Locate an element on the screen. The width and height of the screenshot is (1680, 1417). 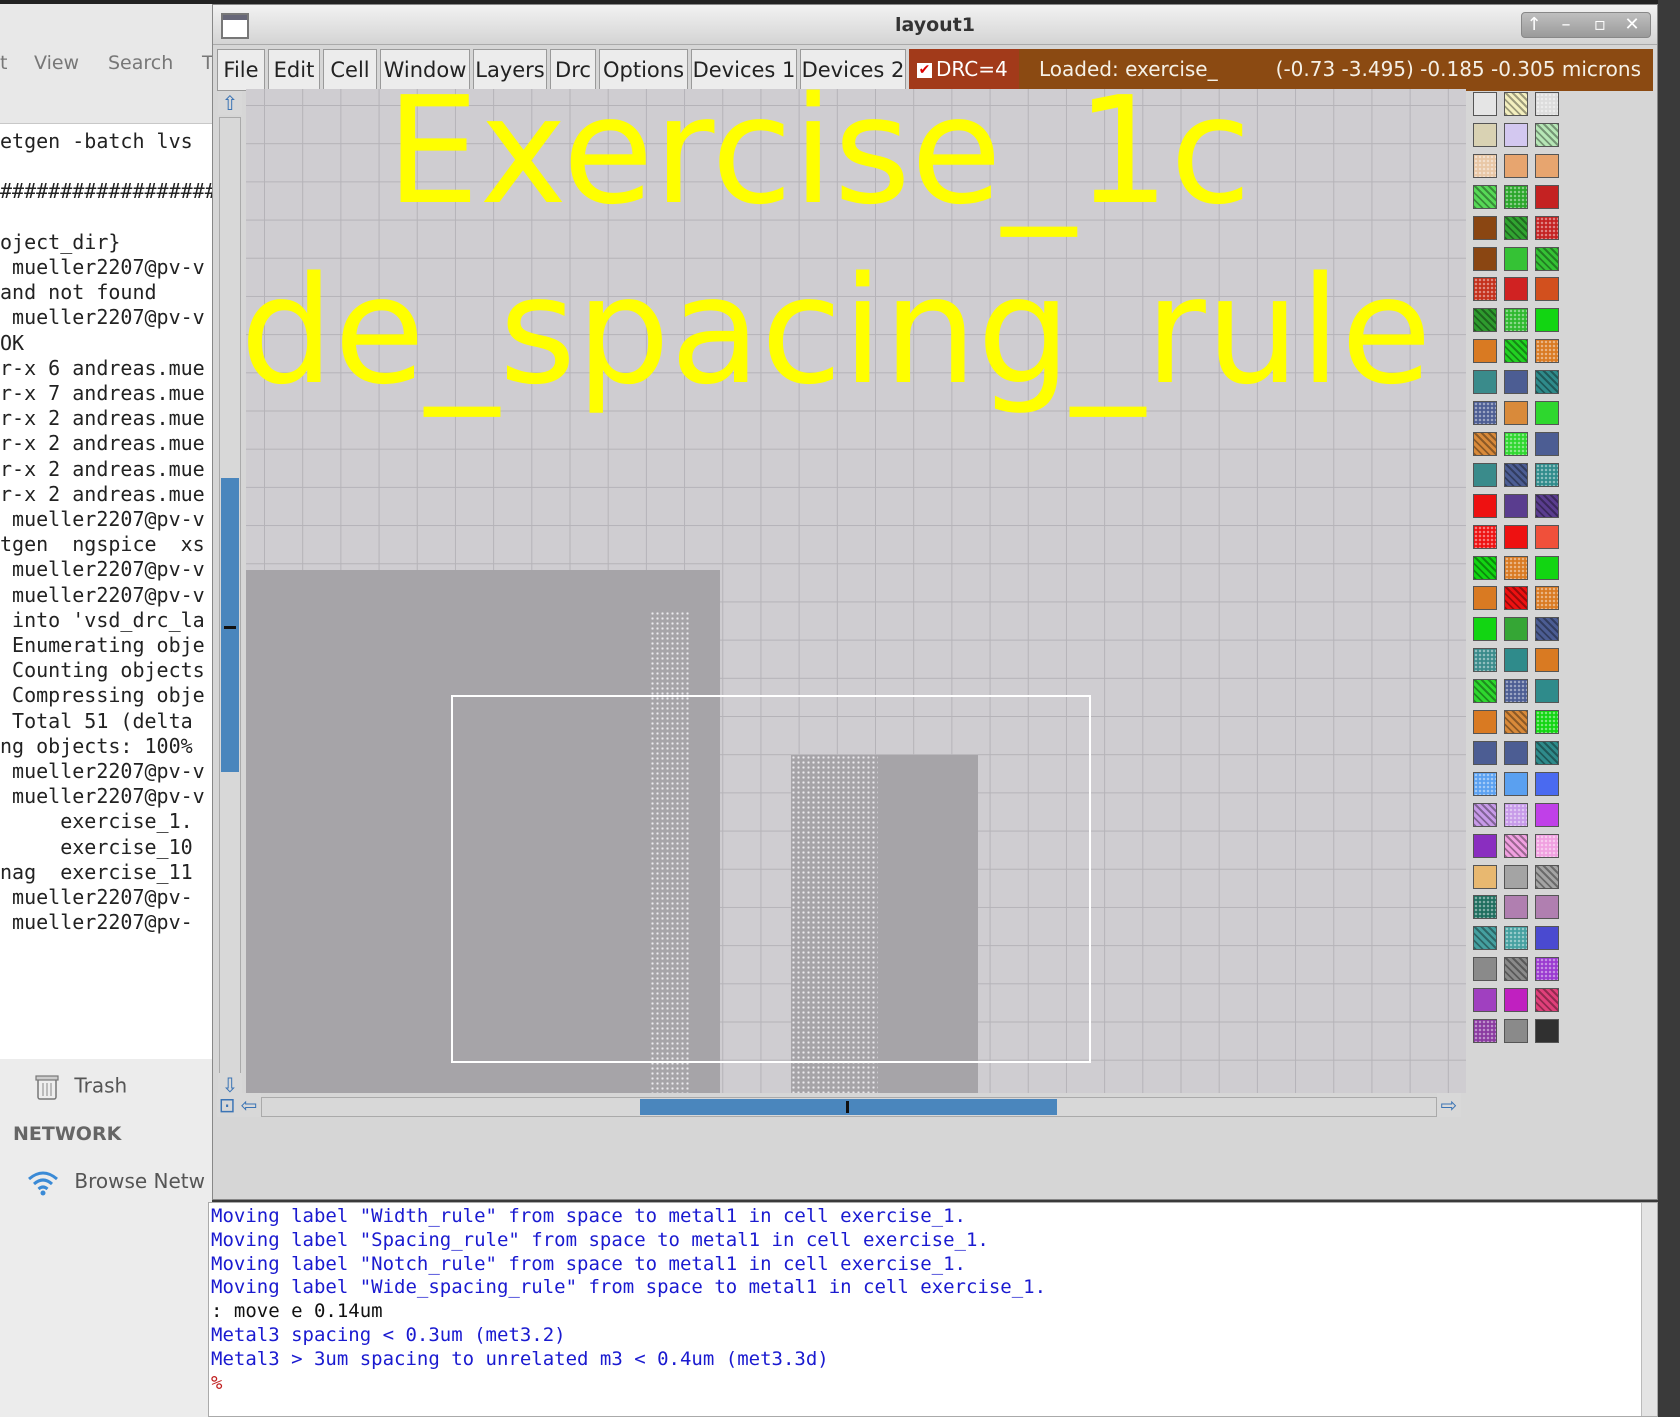
horizontal-scrollbar is located at coordinates (849, 1107).